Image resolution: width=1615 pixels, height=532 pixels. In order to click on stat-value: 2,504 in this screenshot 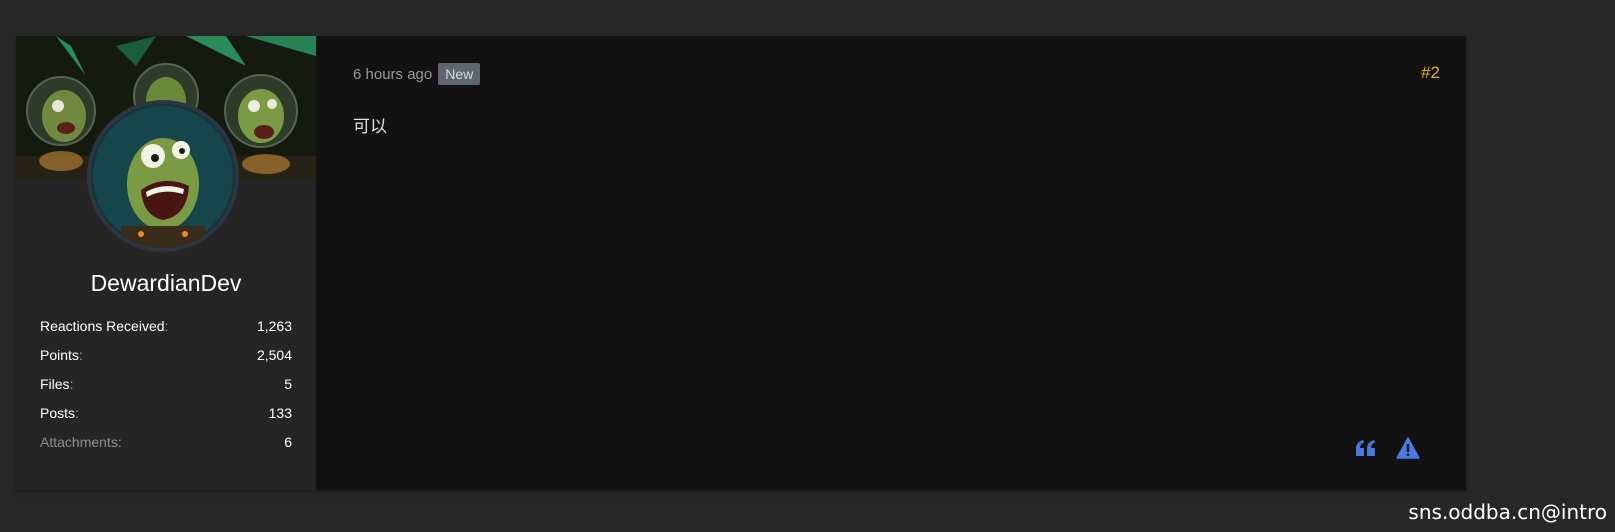, I will do `click(274, 355)`.